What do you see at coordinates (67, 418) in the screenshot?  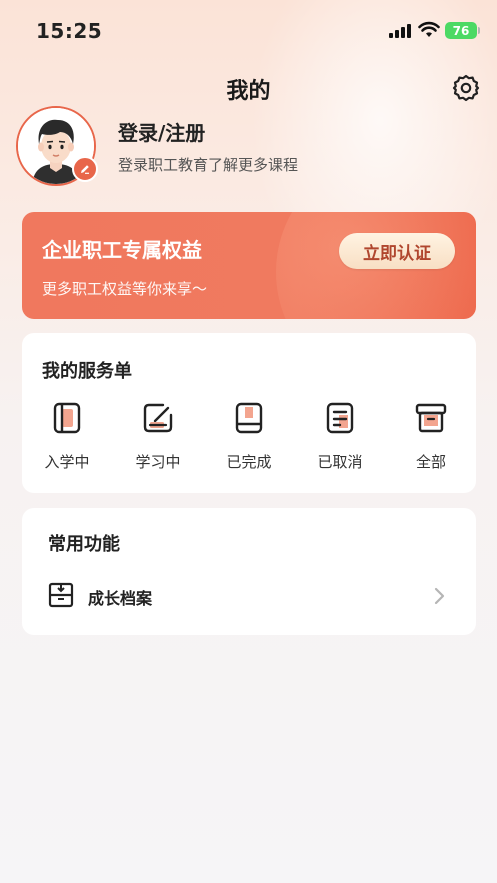 I see `enrolling-icon` at bounding box center [67, 418].